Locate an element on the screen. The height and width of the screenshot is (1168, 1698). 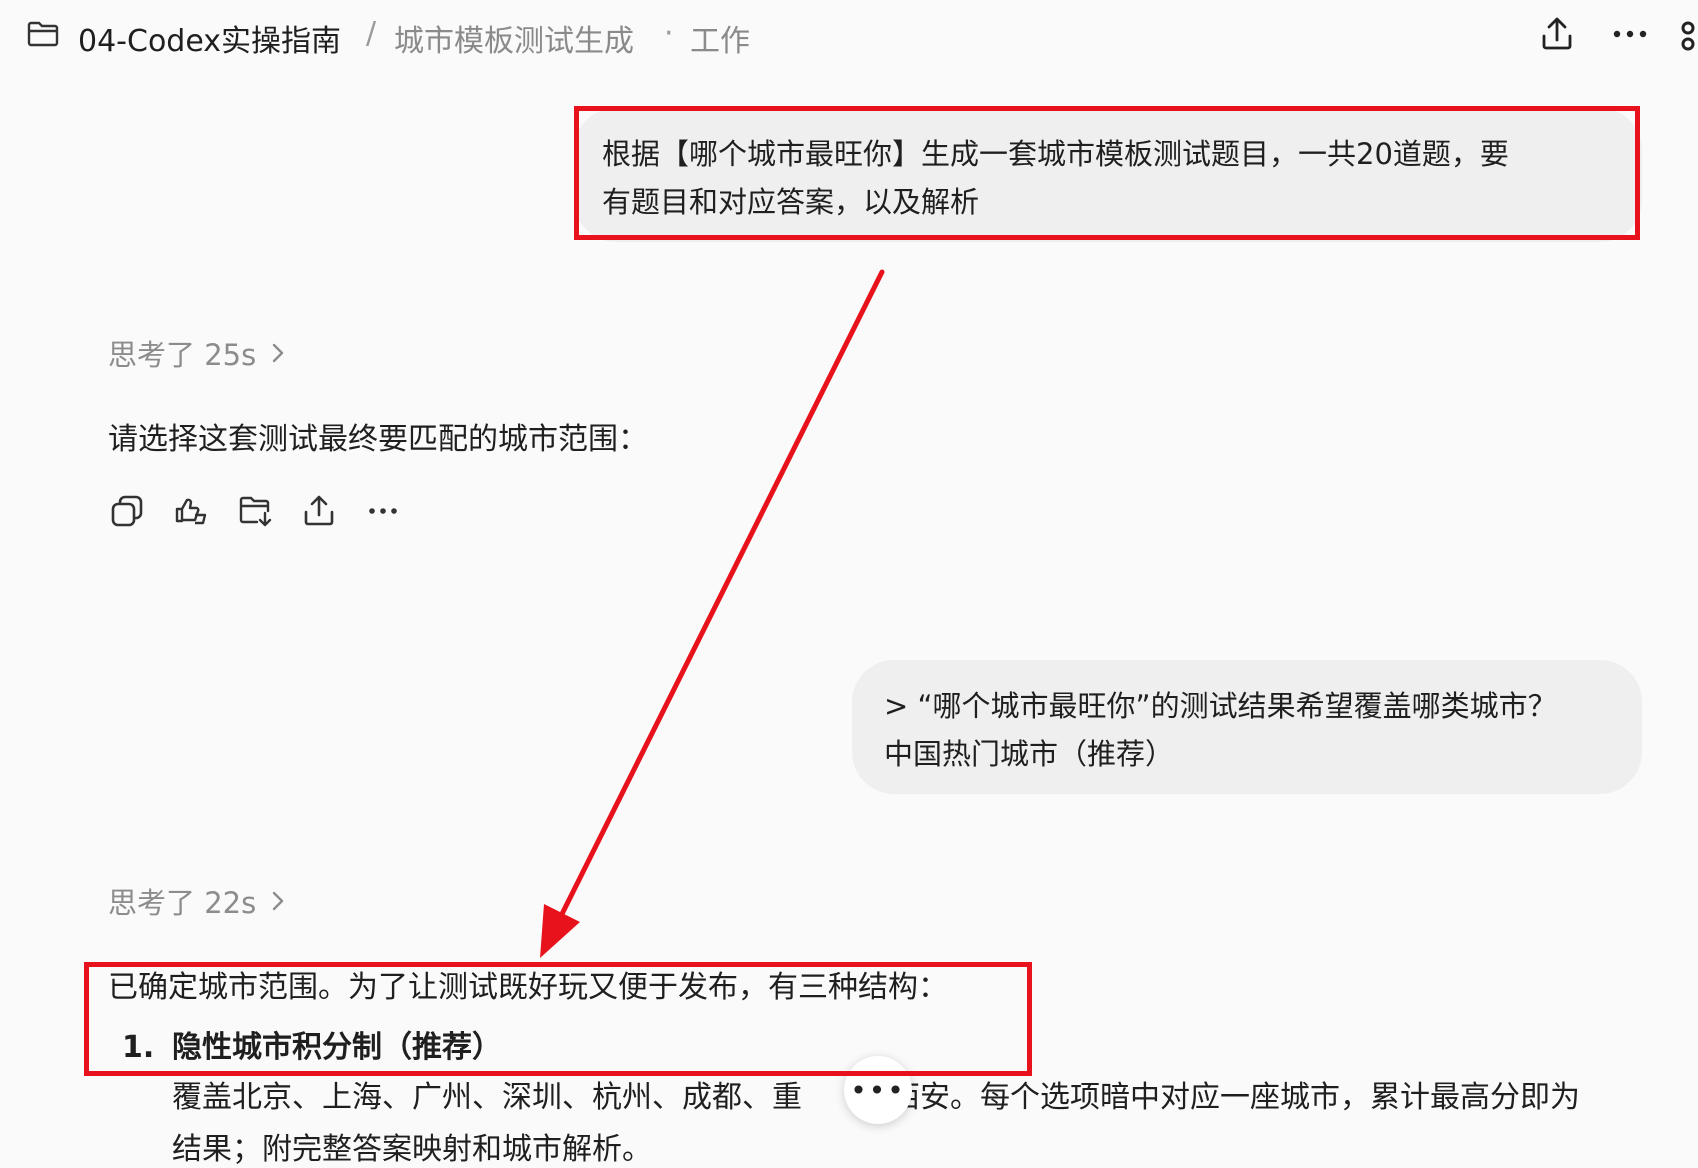
thinking-toggle: 思考了 22s is located at coordinates (197, 901).